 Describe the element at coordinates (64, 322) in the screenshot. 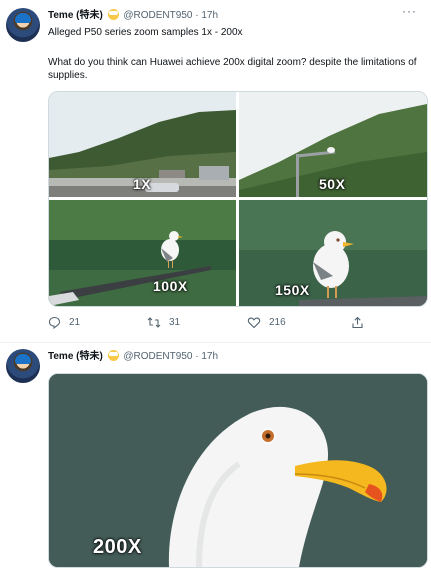

I see `reply-button: 21` at that location.